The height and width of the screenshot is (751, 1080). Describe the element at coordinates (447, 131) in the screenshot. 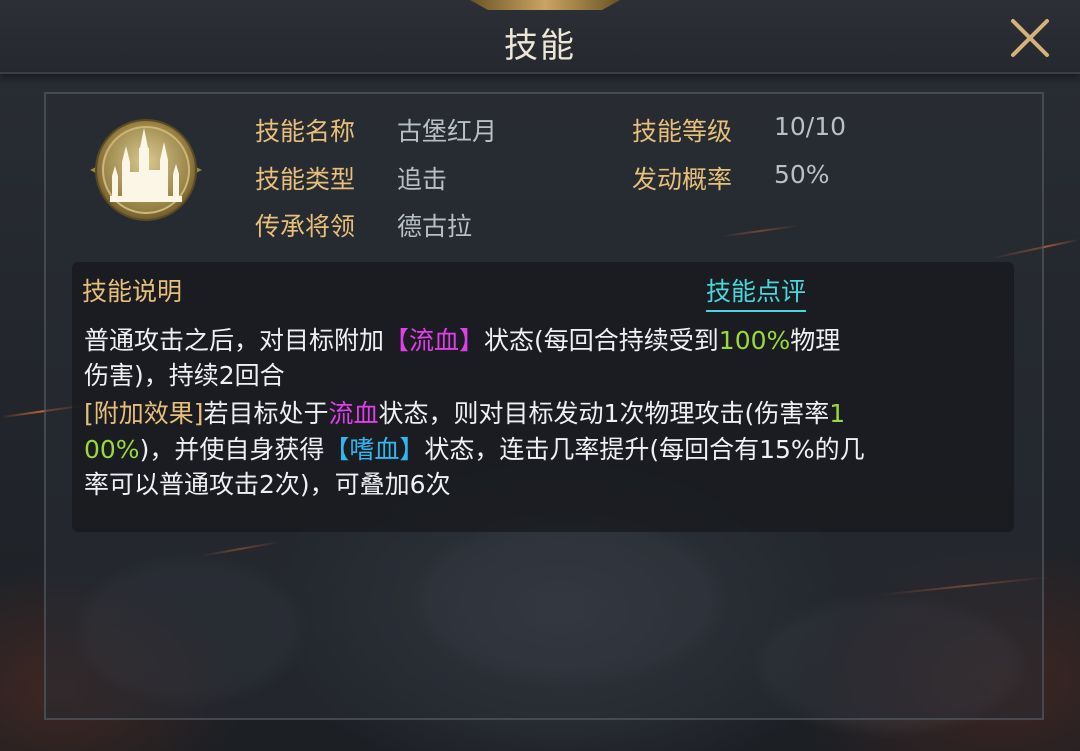

I see `skill-name-value: 古堡红月` at that location.